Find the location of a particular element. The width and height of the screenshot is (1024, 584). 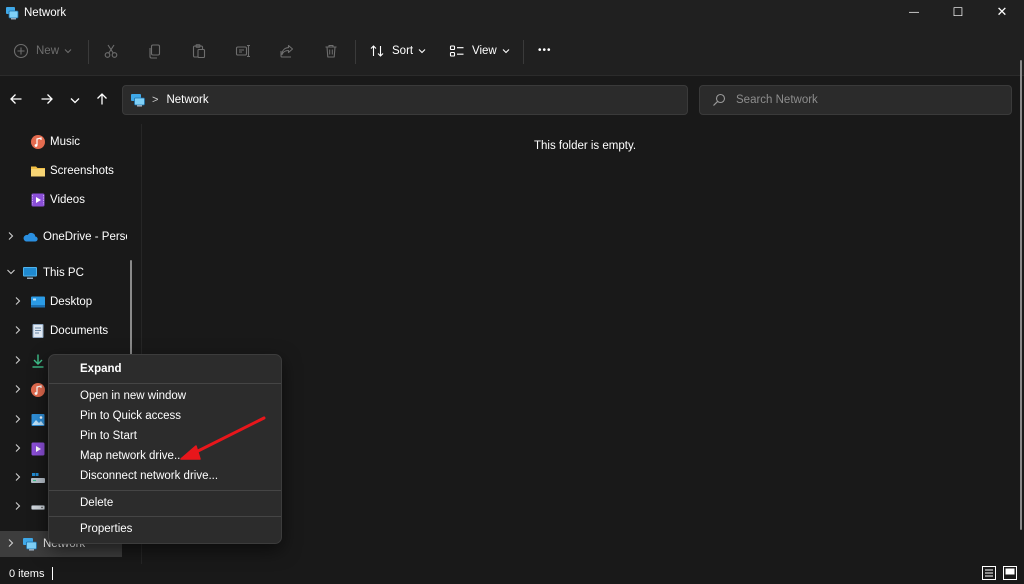

maximize-icon: ☐ is located at coordinates (958, 12).